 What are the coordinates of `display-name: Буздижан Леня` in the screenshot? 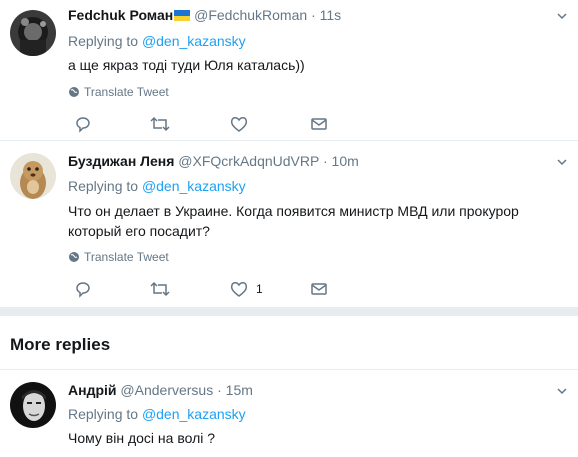 It's located at (121, 161).